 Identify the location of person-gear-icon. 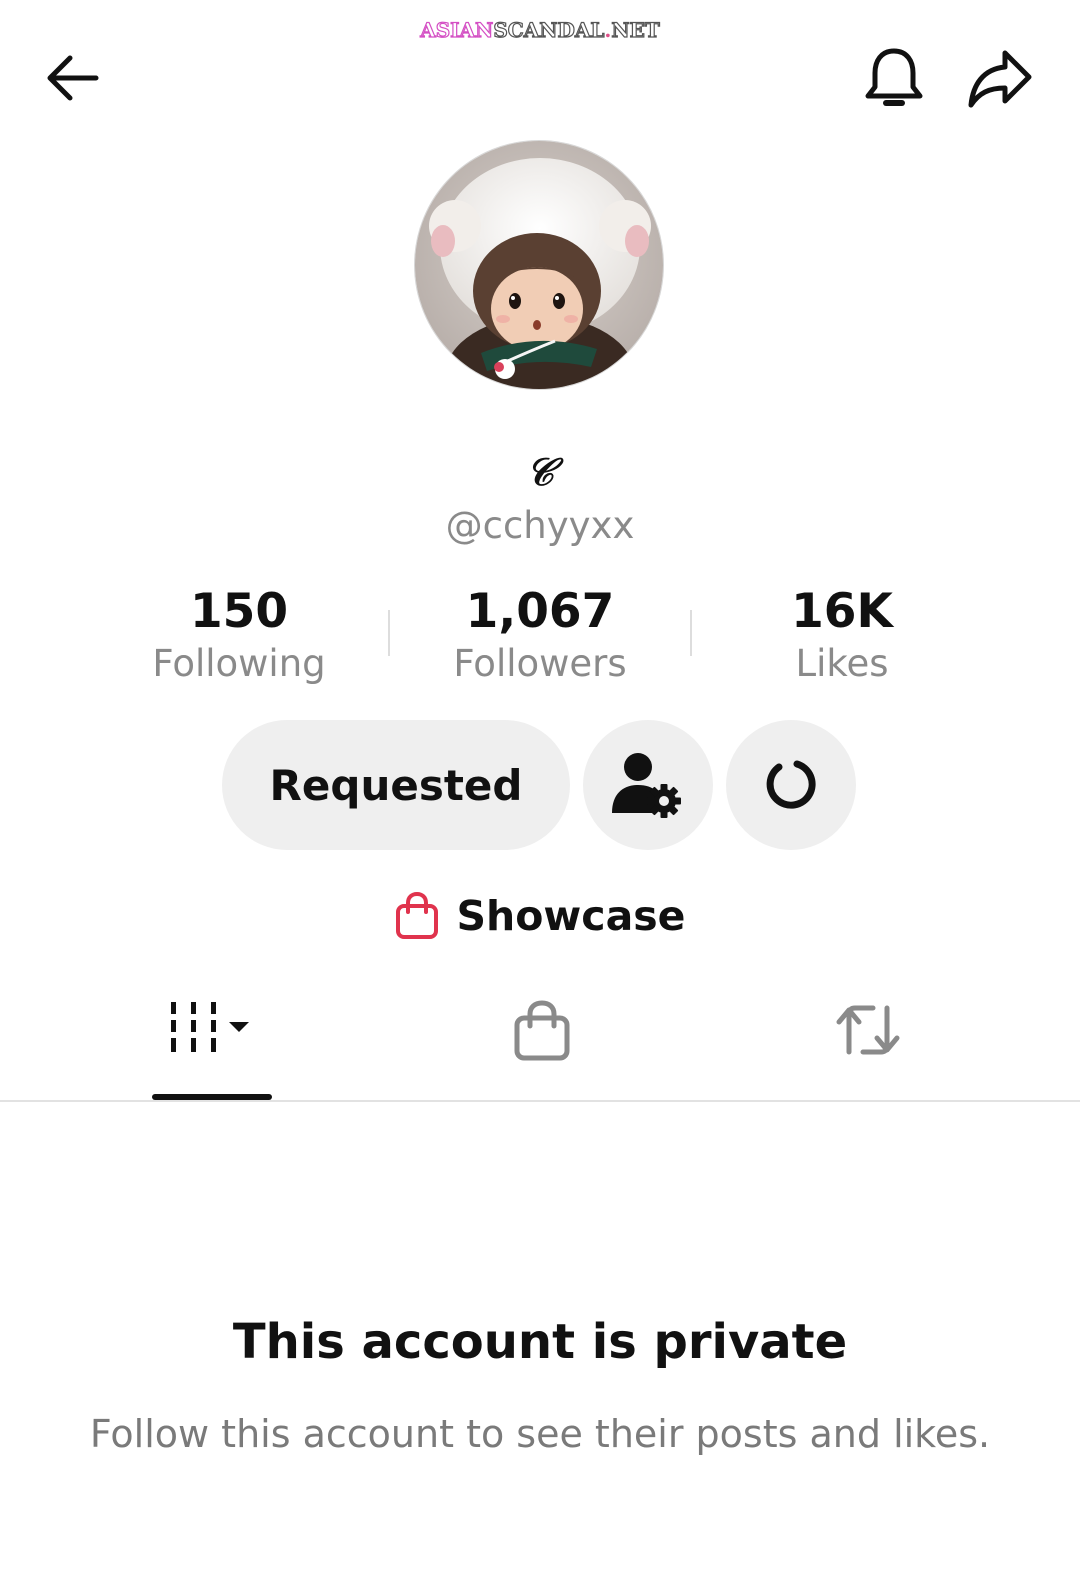
(646, 785).